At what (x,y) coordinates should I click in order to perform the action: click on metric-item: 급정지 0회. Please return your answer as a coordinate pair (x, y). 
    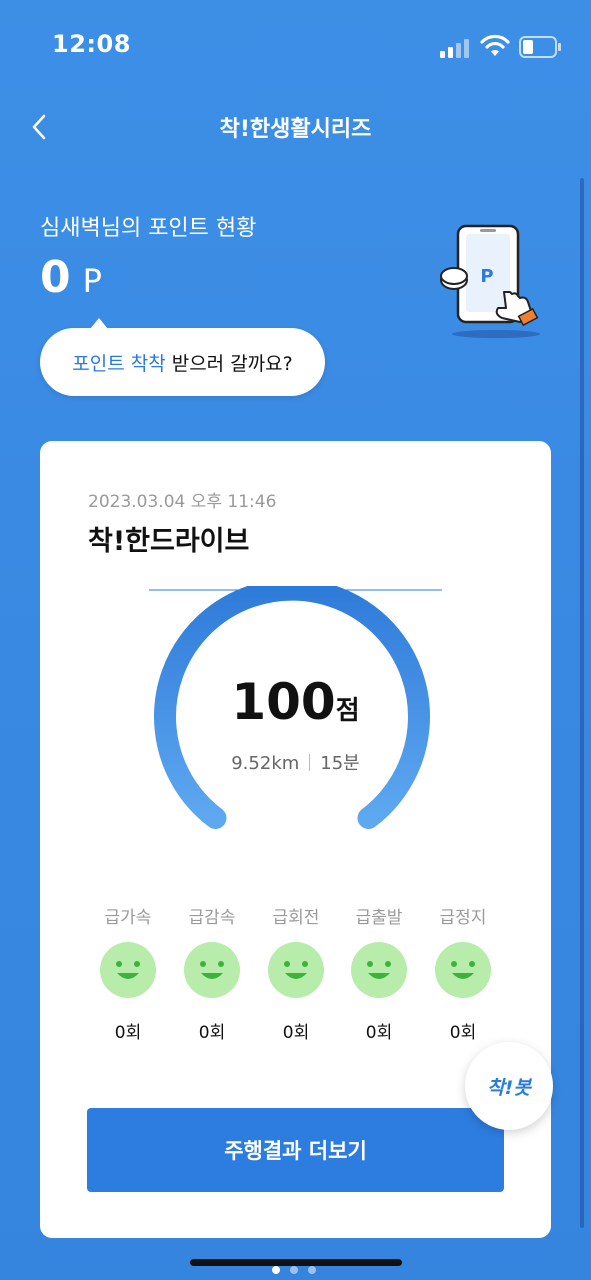
    Looking at the image, I should click on (463, 973).